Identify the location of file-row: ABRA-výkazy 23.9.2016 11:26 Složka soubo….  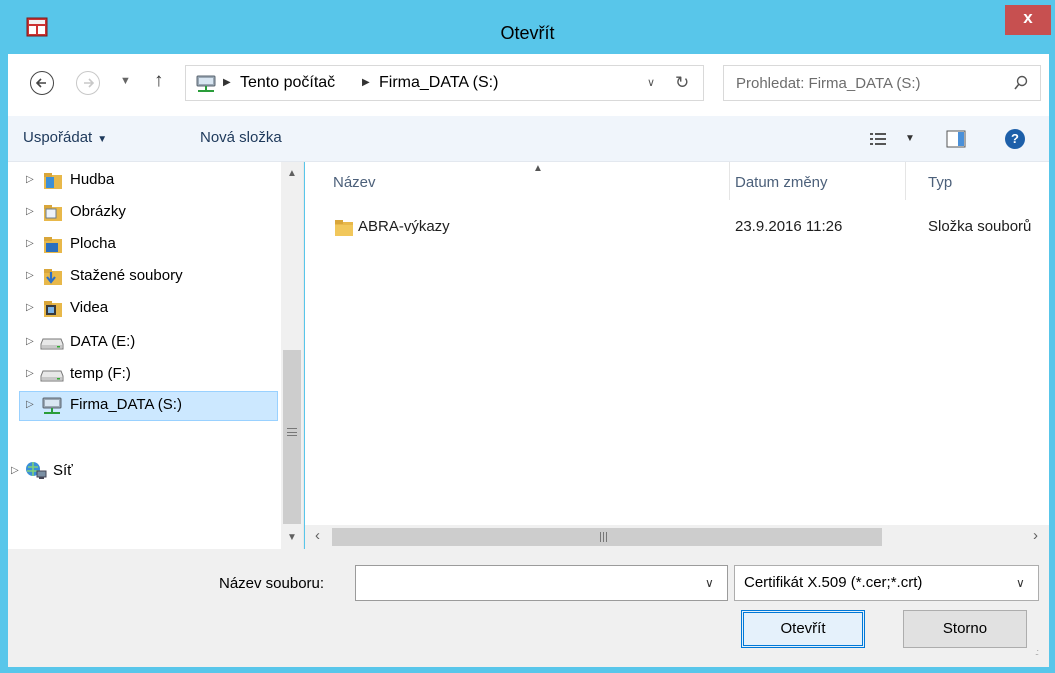
(677, 227).